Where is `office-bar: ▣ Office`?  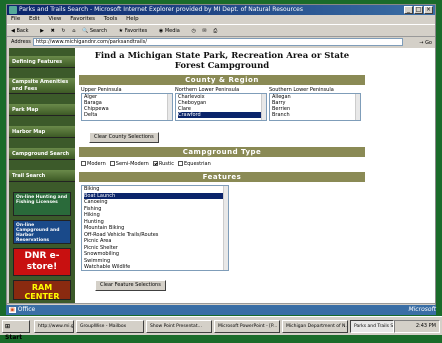 office-bar: ▣ Office is located at coordinates (221, 310).